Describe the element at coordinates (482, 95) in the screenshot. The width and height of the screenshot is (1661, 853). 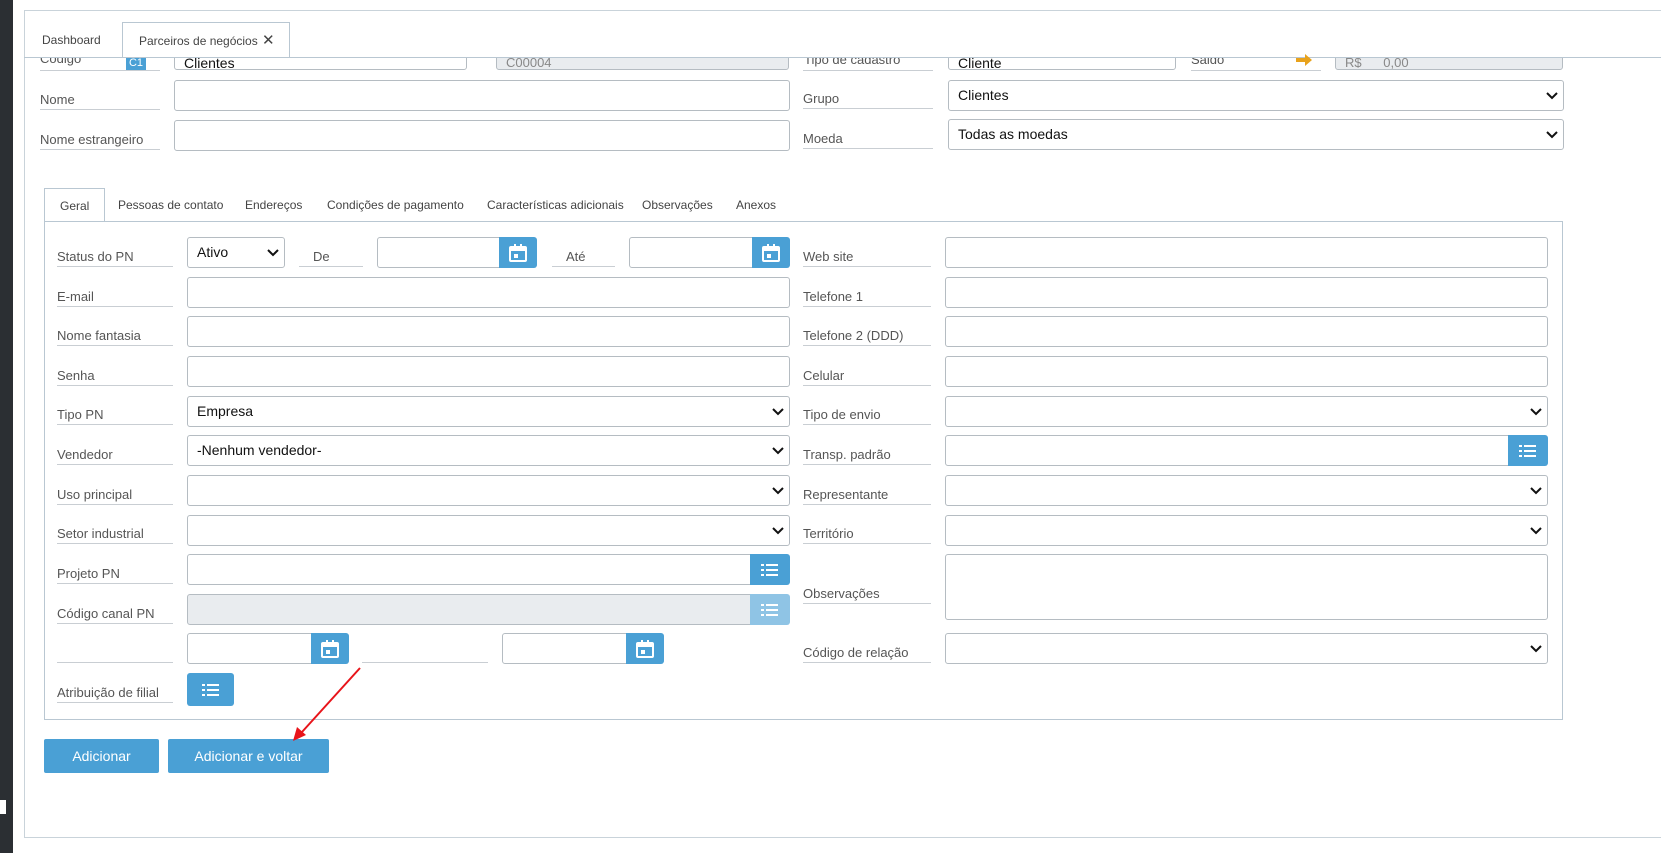
I see `nome-input` at that location.